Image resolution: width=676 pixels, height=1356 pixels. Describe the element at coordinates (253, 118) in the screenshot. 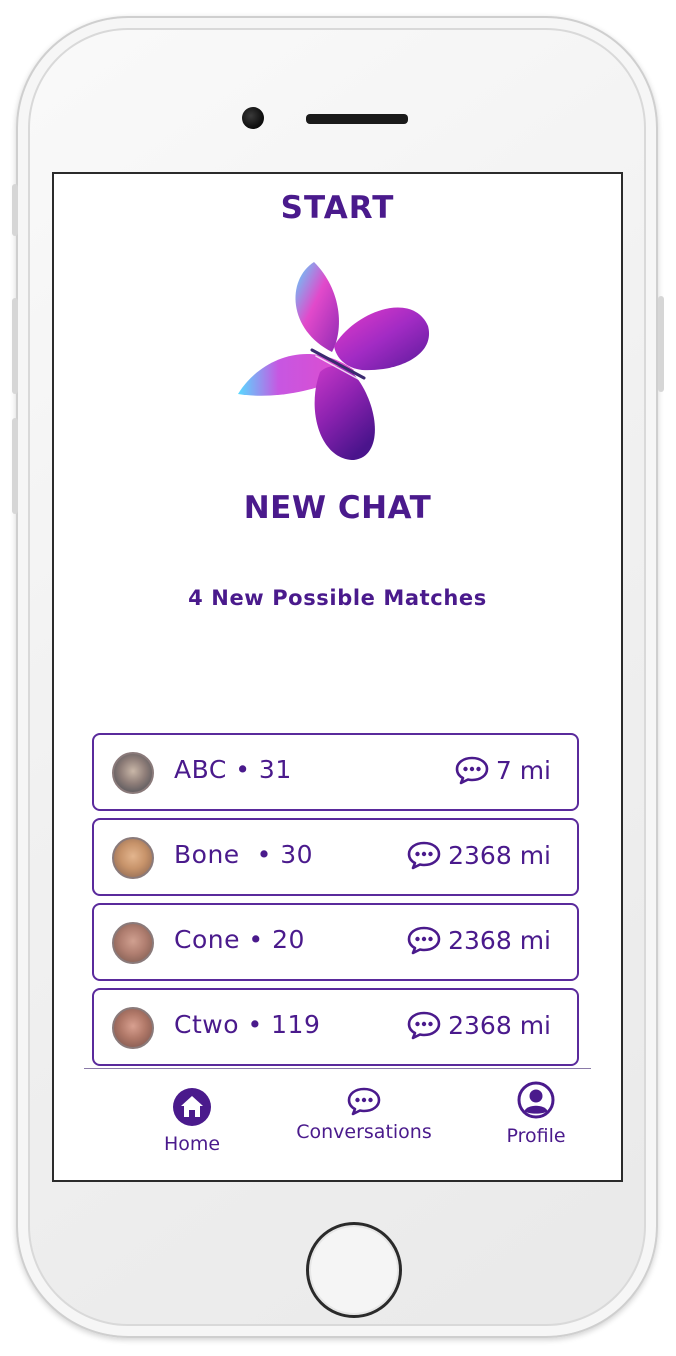

I see `front-camera` at that location.